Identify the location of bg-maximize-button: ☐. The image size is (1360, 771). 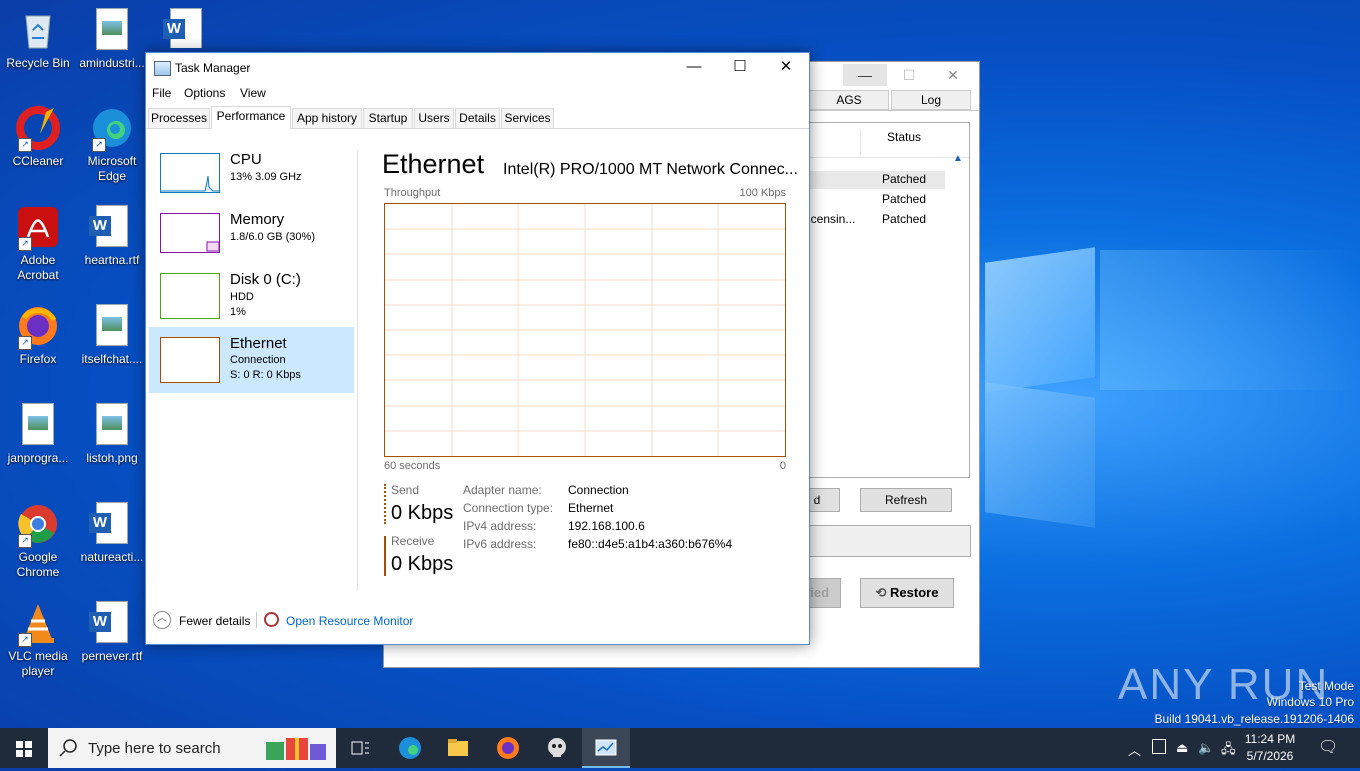
(909, 75).